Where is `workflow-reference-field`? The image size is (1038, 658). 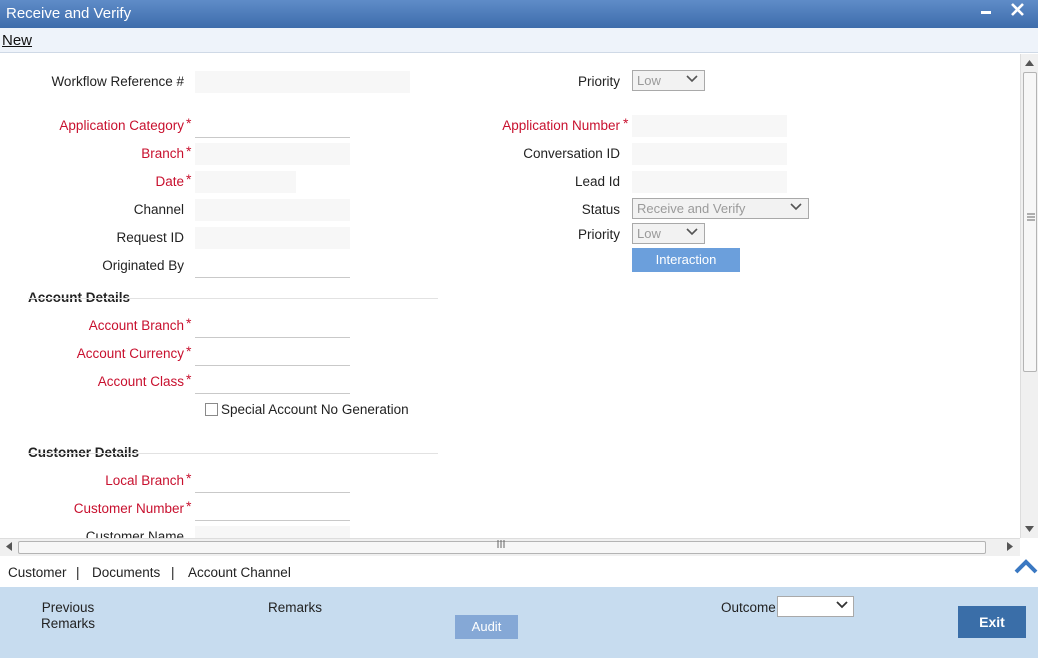
workflow-reference-field is located at coordinates (302, 82).